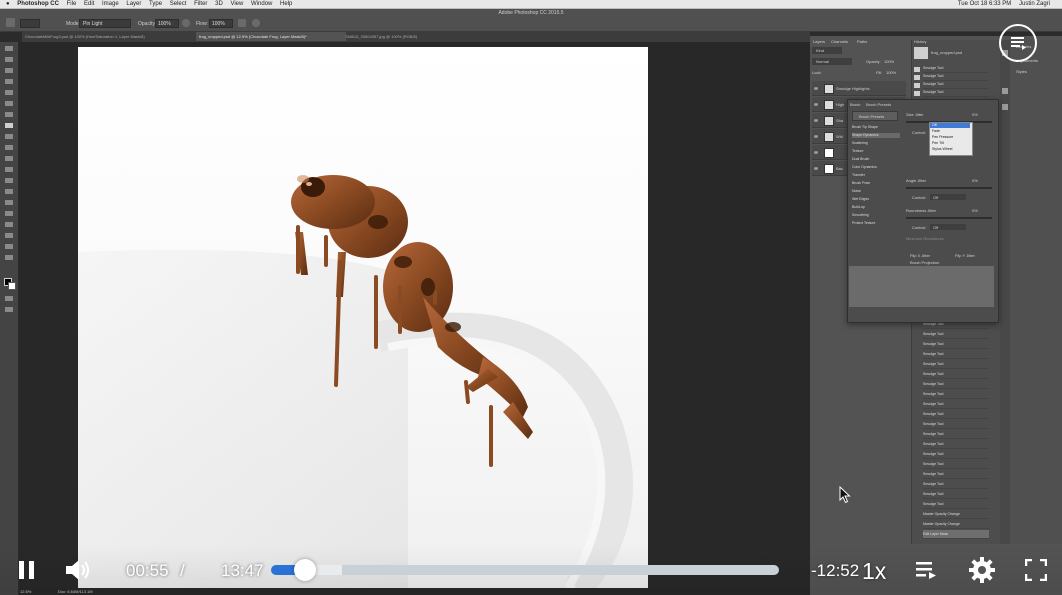 Image resolution: width=1062 pixels, height=595 pixels. I want to click on history-snapshot-name: frog_cropped.psd, so click(946, 52).